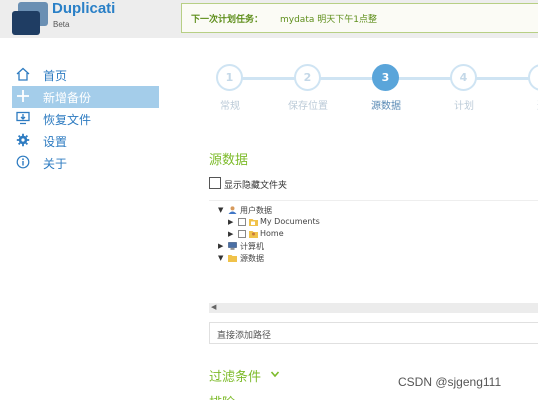 This screenshot has height=400, width=538. I want to click on step-options: 5 选, so click(525, 88).